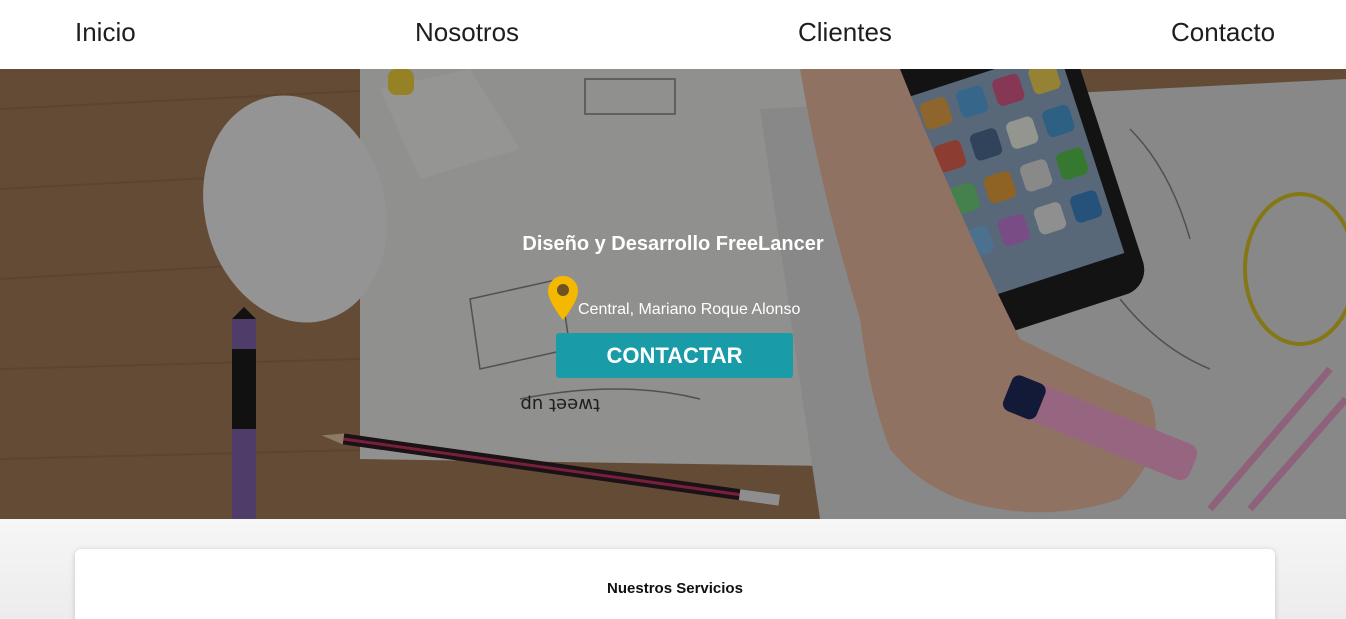 Image resolution: width=1346 pixels, height=619 pixels. What do you see at coordinates (683, 299) in the screenshot?
I see `location-line: Central, Mariano Roque Alonso` at bounding box center [683, 299].